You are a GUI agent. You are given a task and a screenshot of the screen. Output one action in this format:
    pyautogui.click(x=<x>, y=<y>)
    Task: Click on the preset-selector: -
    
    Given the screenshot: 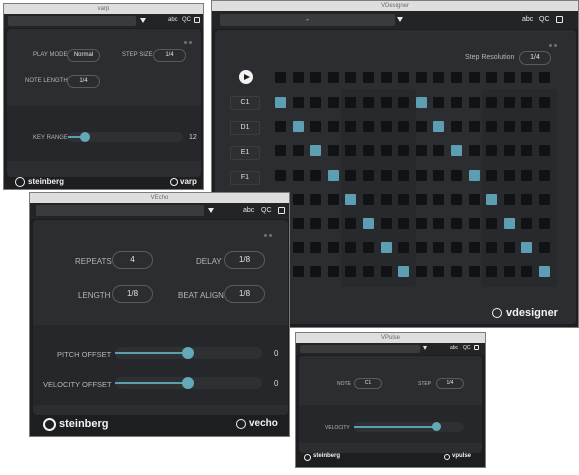 What is the action you would take?
    pyautogui.click(x=307, y=20)
    